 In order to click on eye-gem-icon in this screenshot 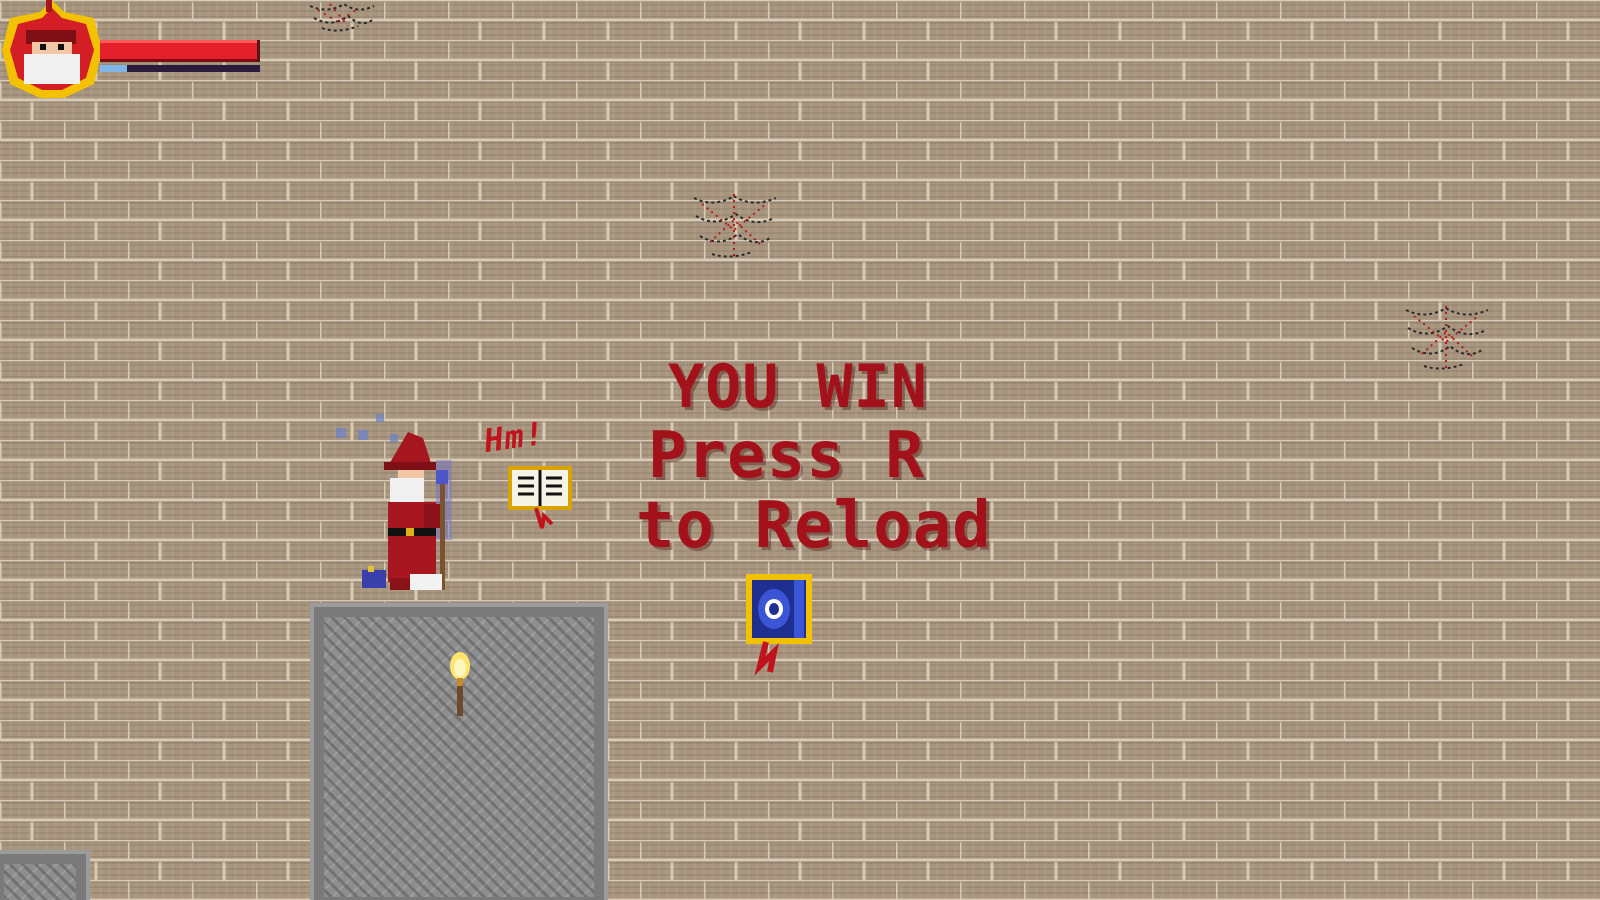, I will do `click(782, 624)`.